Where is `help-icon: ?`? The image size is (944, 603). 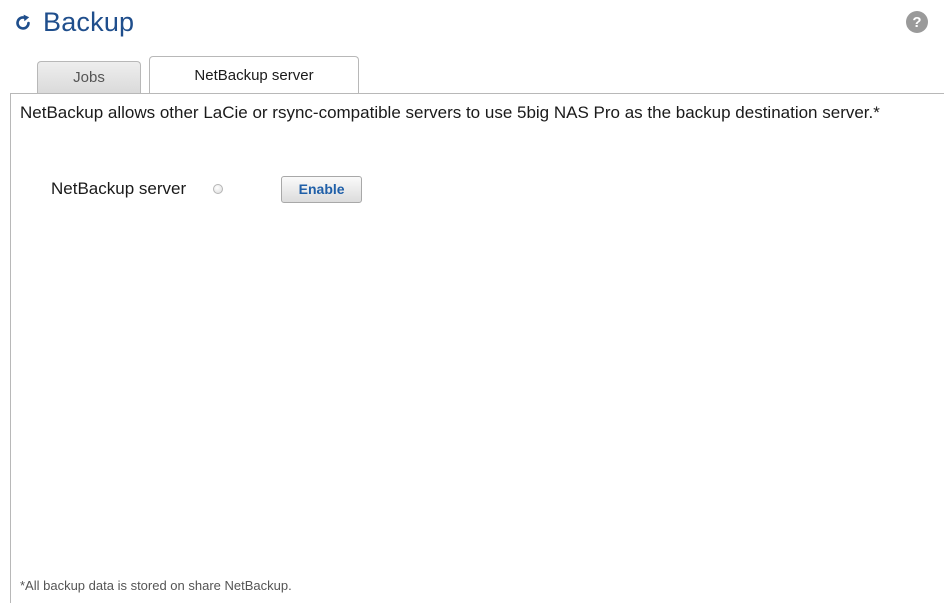 help-icon: ? is located at coordinates (917, 22).